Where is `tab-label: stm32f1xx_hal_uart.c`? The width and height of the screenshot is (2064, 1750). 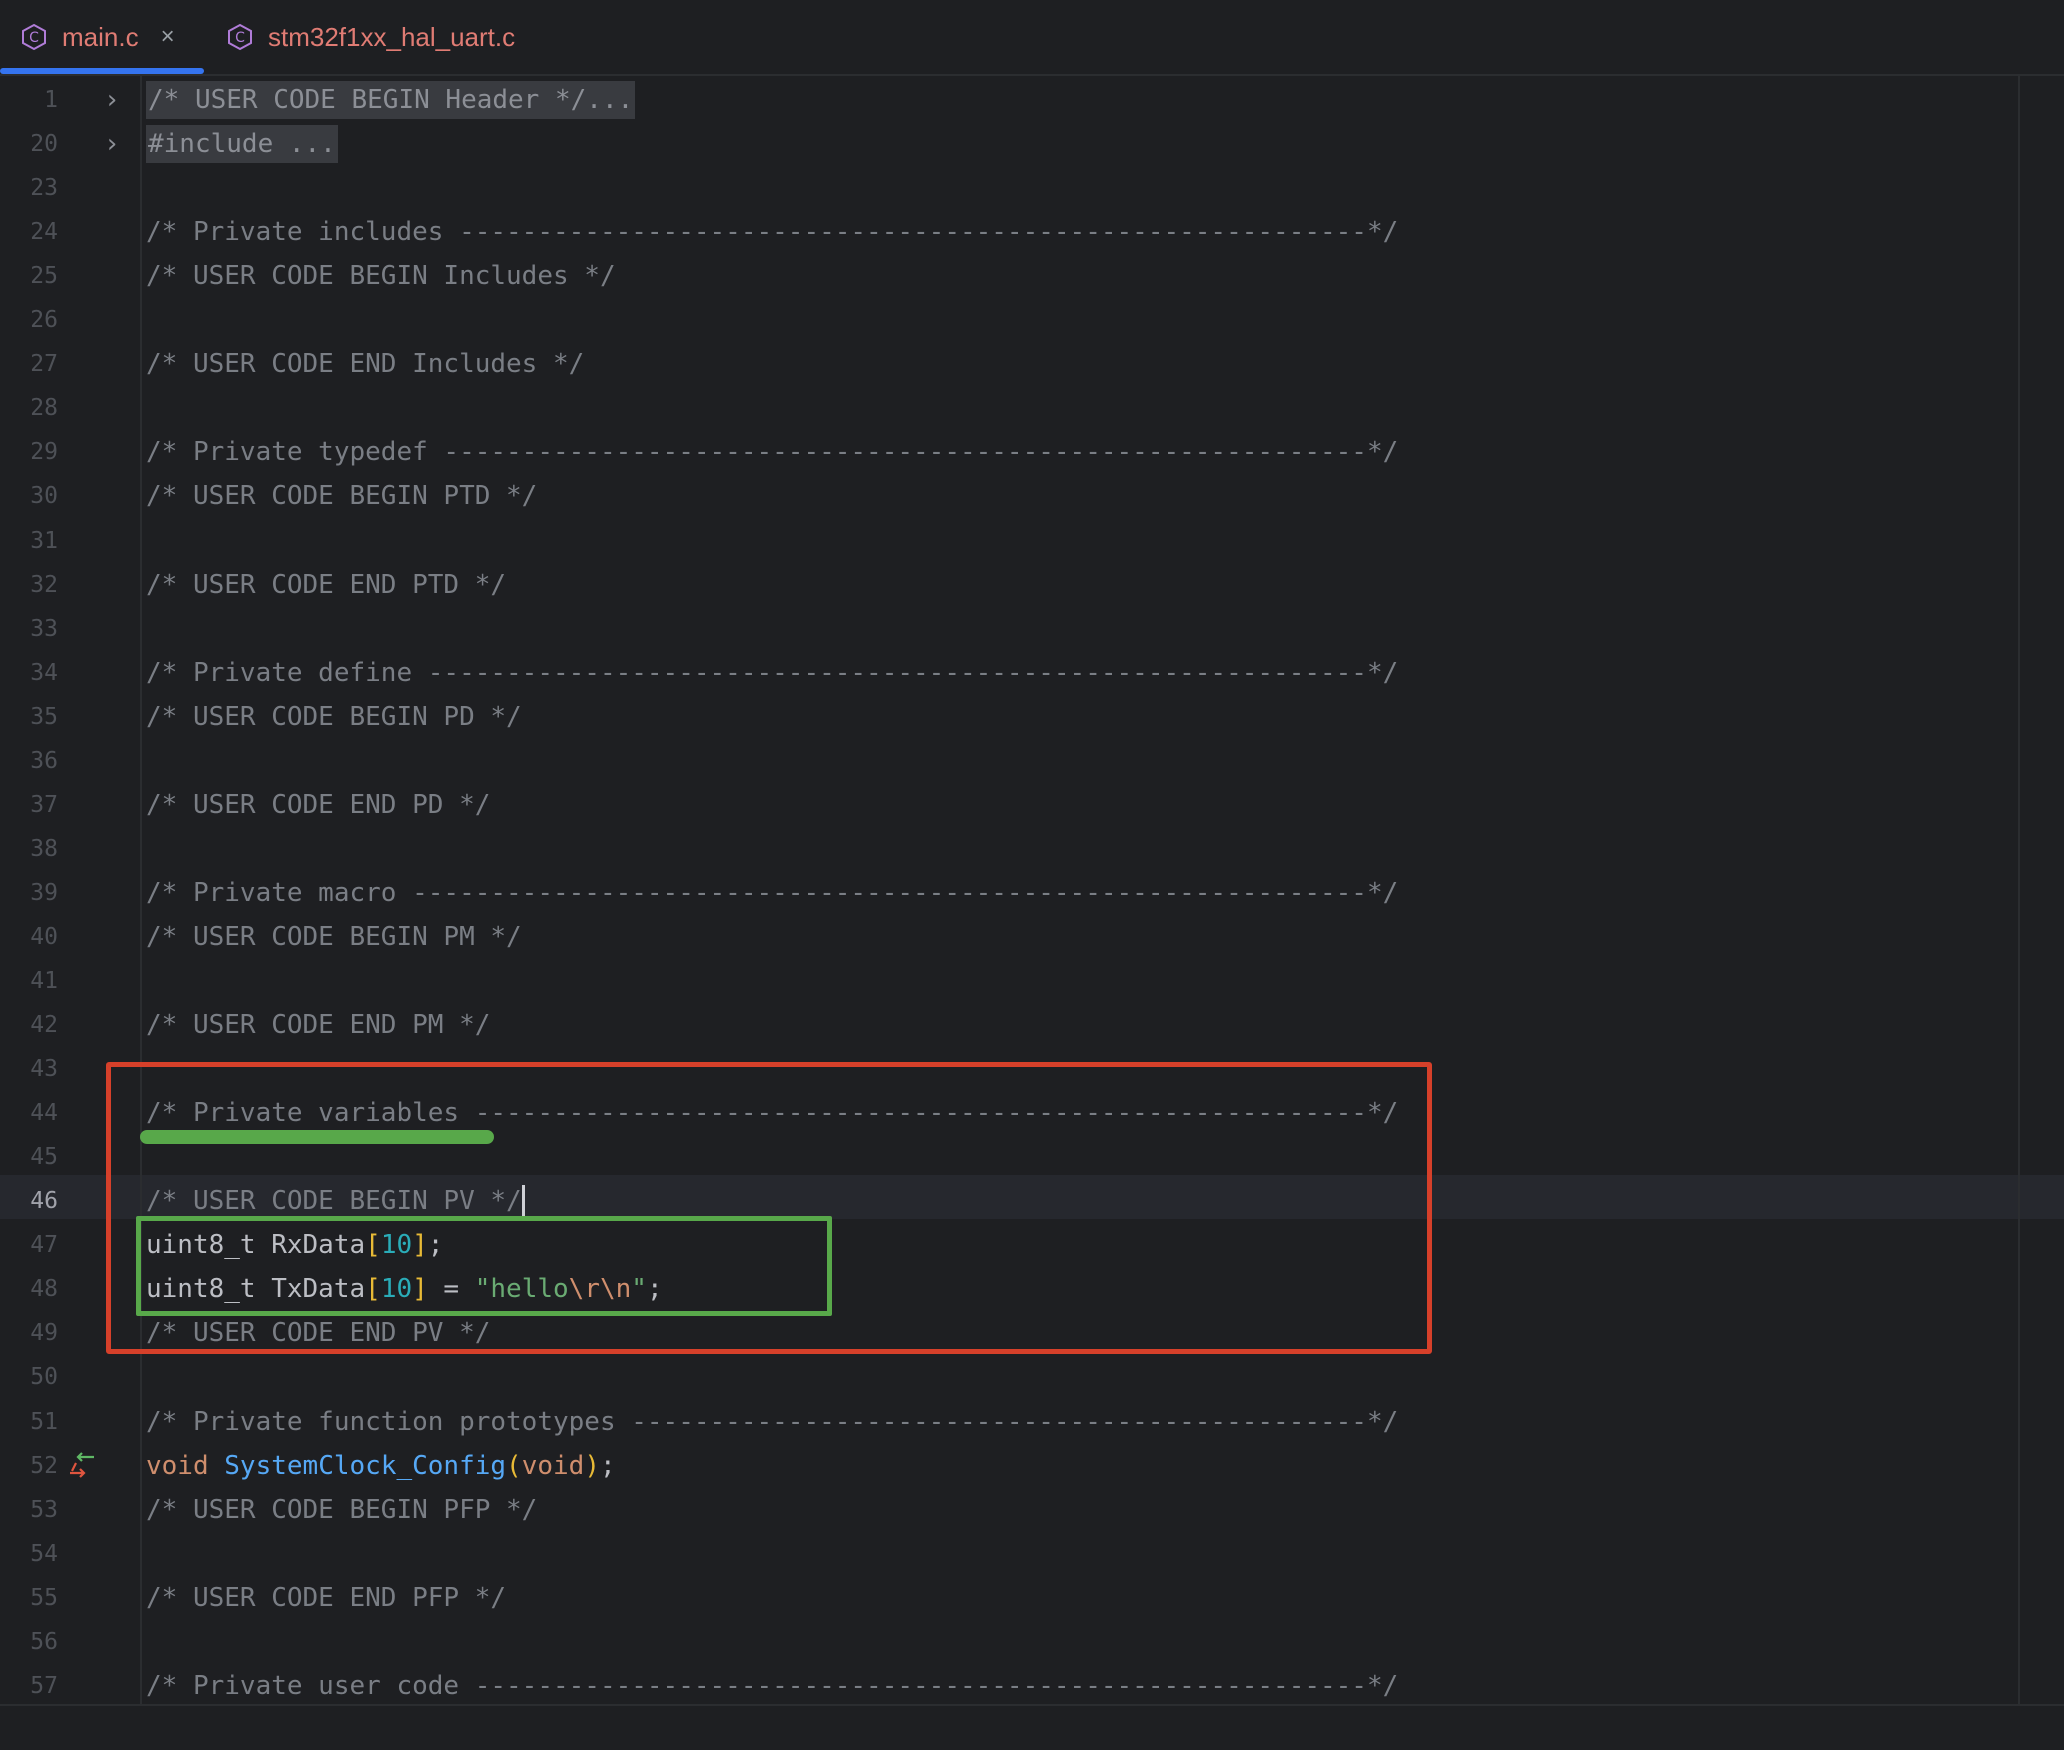
tab-label: stm32f1xx_hal_uart.c is located at coordinates (392, 36).